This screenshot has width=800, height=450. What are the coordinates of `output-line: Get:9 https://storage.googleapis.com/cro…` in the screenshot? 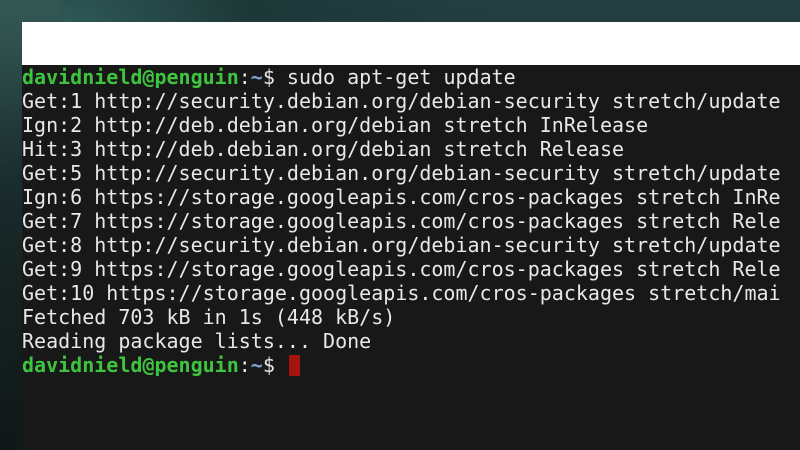 It's located at (401, 269).